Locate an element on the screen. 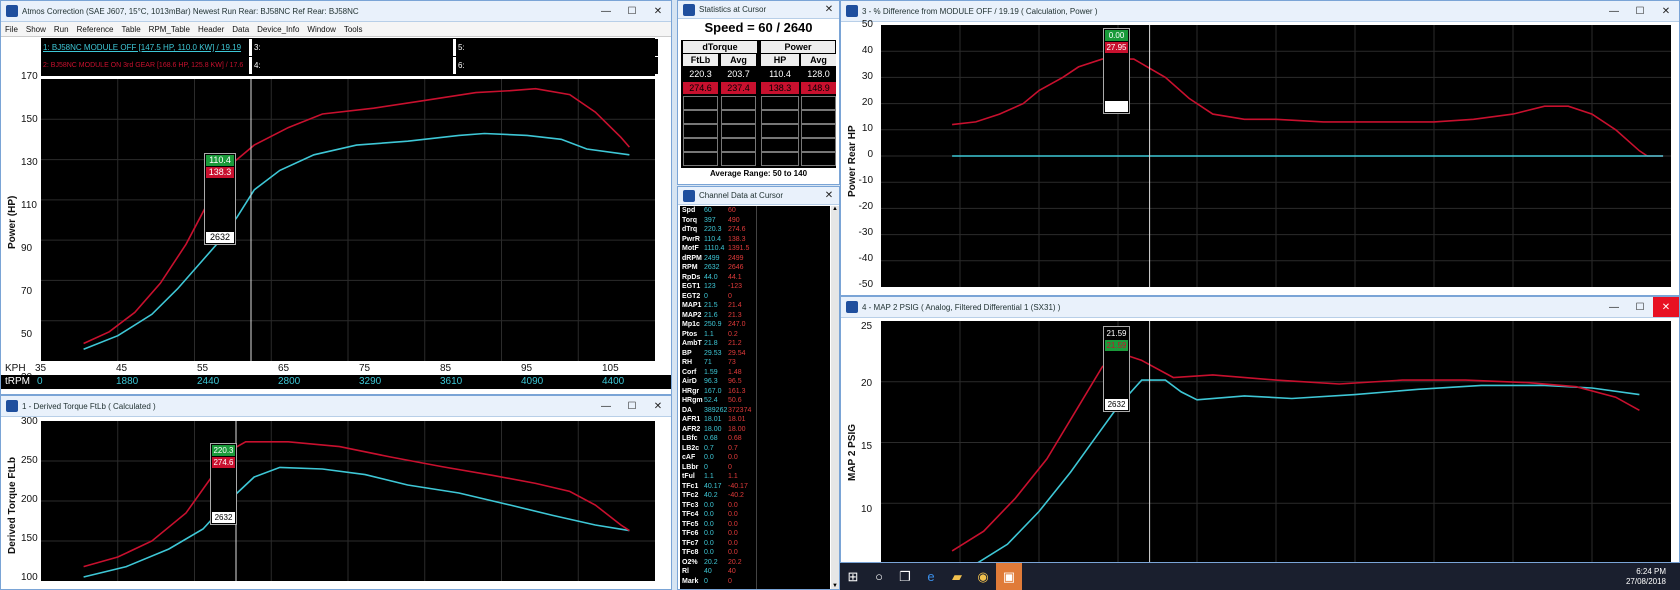 The image size is (1680, 590). legend-slot-5: 5: is located at coordinates (555, 47).